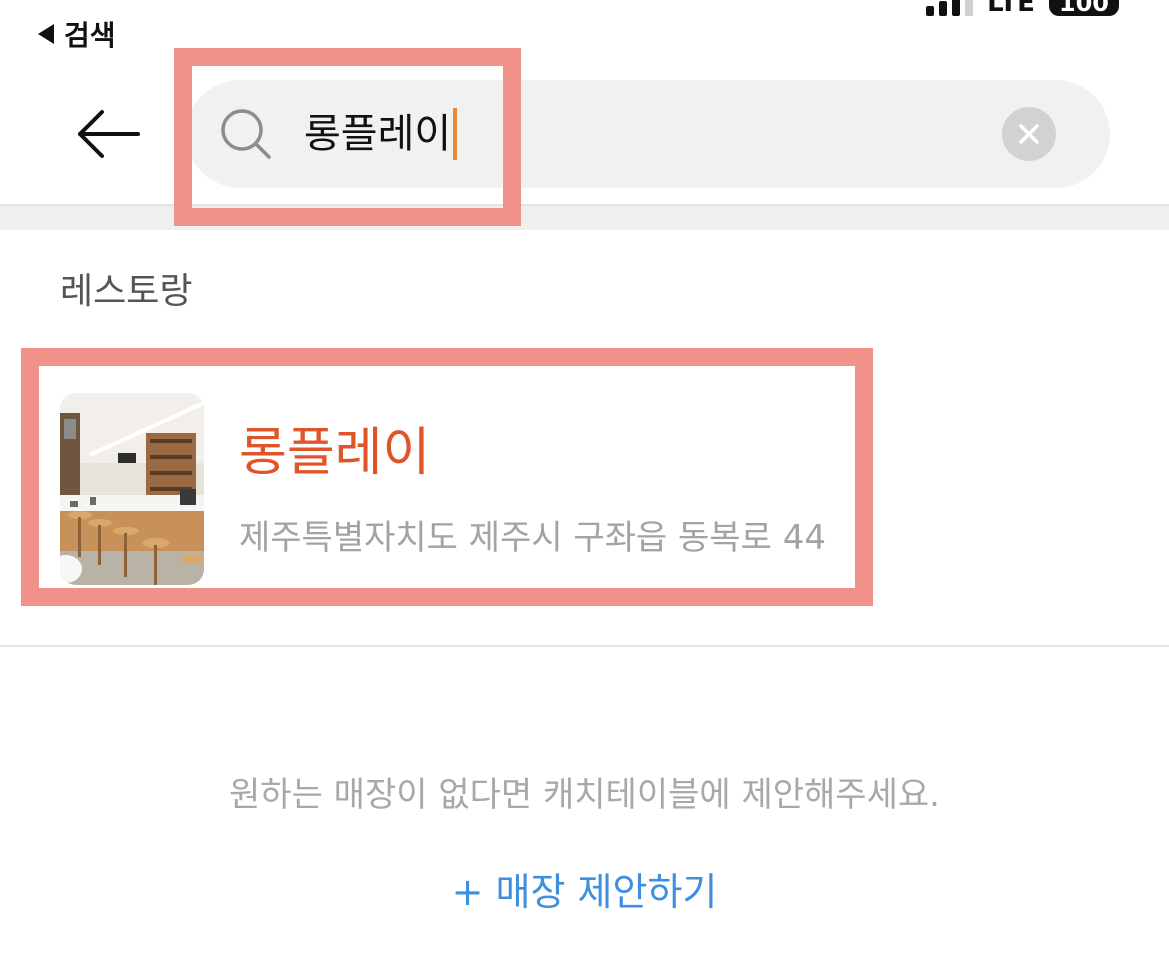 The width and height of the screenshot is (1169, 978). Describe the element at coordinates (648, 134) in the screenshot. I see `search-bar: 롱플레이` at that location.